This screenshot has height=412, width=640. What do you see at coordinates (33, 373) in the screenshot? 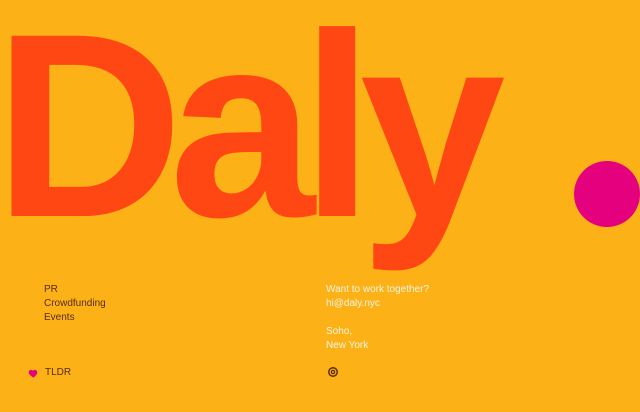
I see `heart-icon` at bounding box center [33, 373].